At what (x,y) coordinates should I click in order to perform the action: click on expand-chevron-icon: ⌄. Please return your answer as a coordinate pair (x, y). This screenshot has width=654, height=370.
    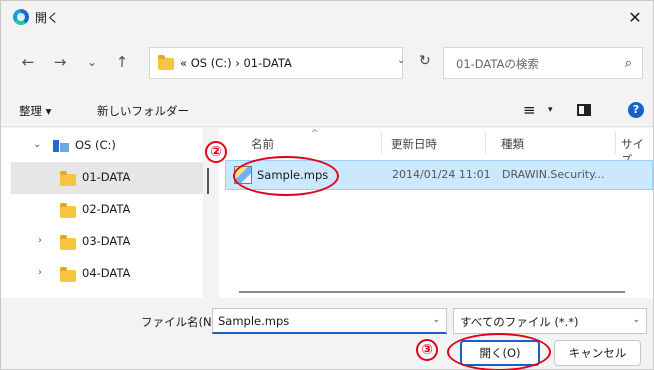
    Looking at the image, I should click on (37, 144).